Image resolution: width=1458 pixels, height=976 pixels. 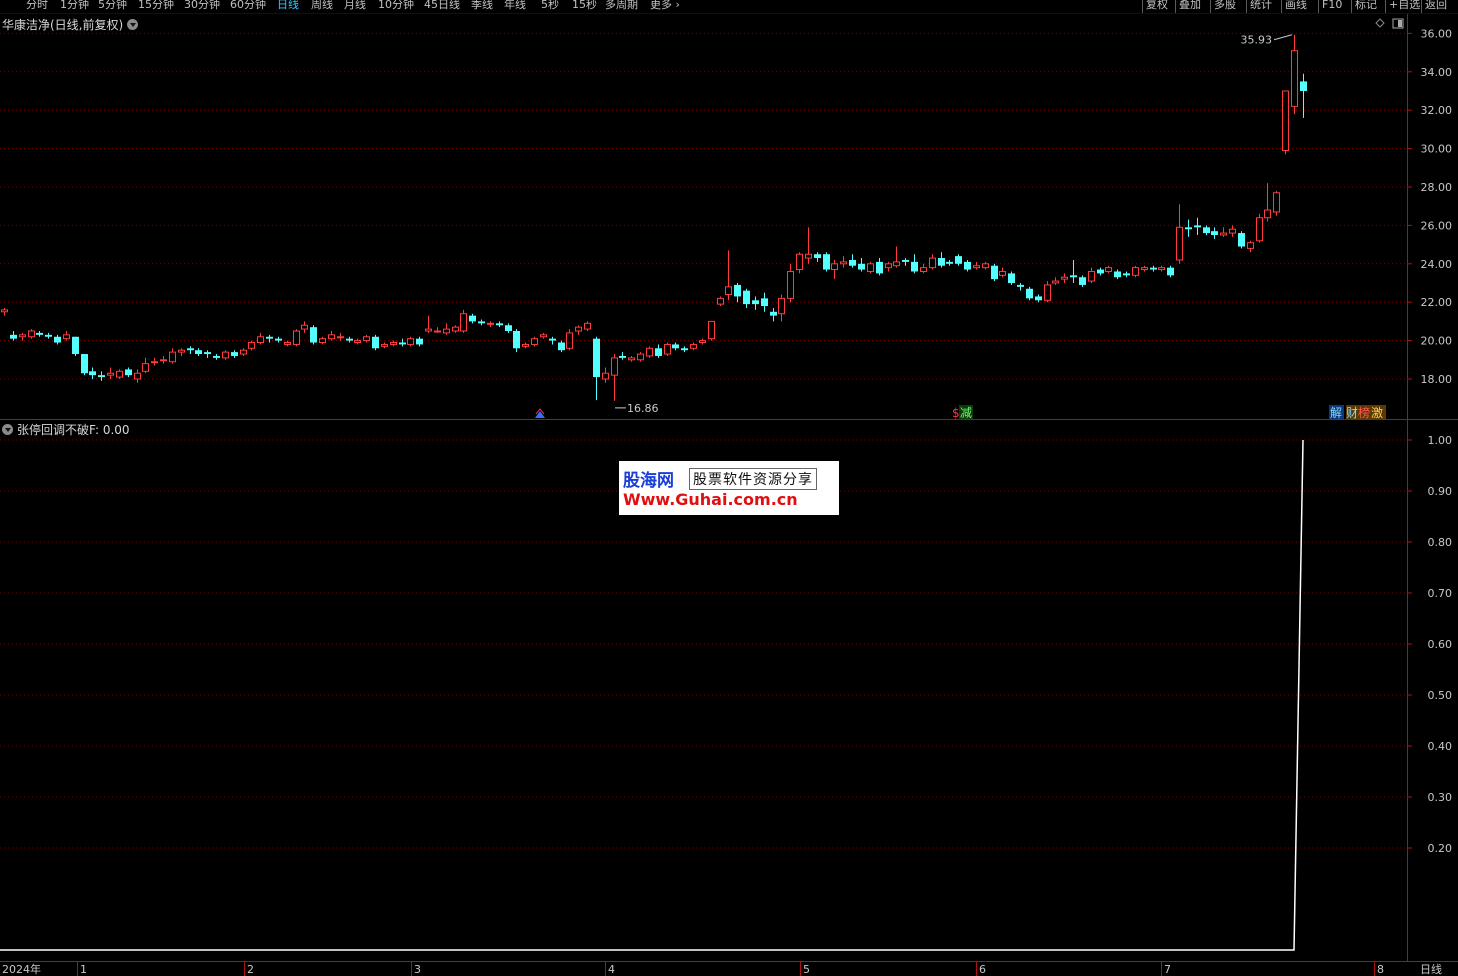 What do you see at coordinates (250, 969) in the screenshot?
I see `month-label: 2` at bounding box center [250, 969].